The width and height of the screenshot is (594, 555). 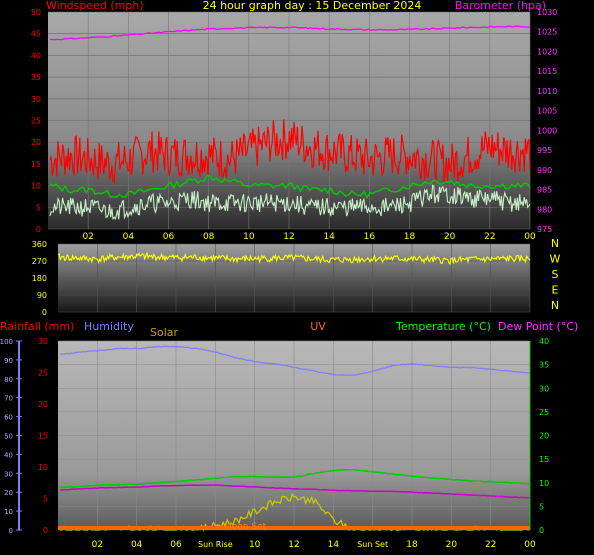 What do you see at coordinates (370, 237) in the screenshot?
I see `wind-x-tick-label: 16` at bounding box center [370, 237].